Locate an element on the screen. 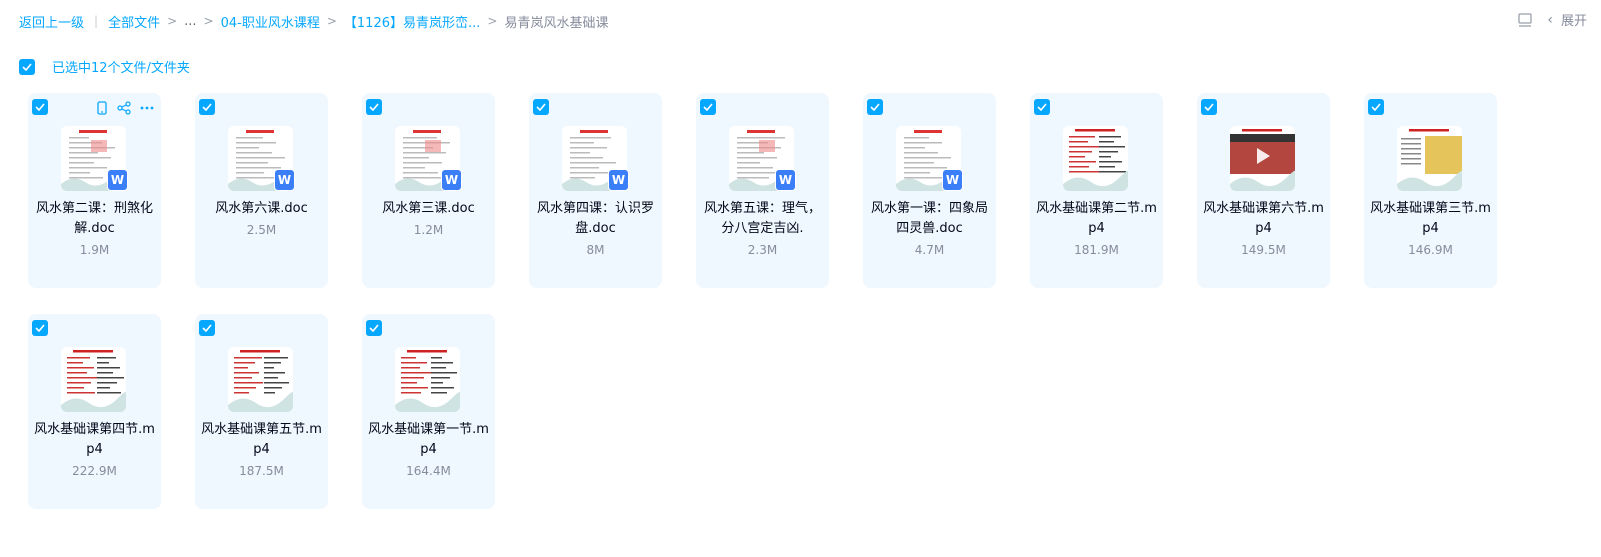  back-link: 返回上一级 is located at coordinates (51, 21).